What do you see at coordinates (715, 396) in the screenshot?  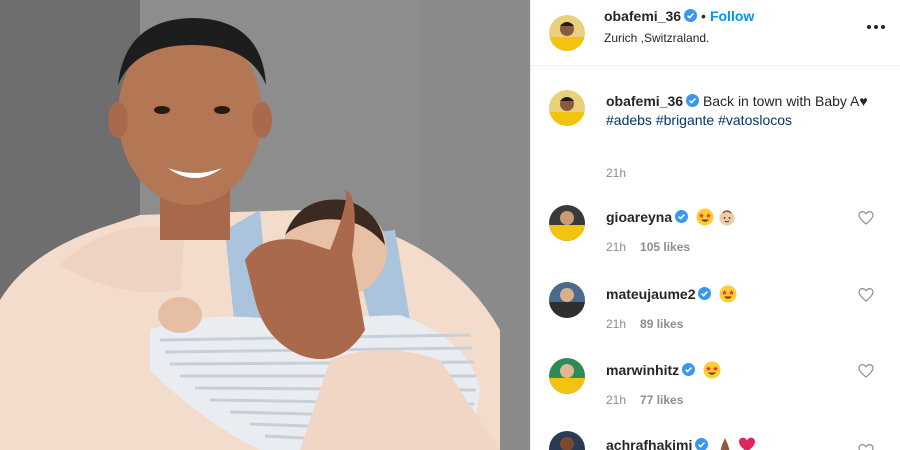 I see `comment-item: marwinhitz 21h 77 likes` at bounding box center [715, 396].